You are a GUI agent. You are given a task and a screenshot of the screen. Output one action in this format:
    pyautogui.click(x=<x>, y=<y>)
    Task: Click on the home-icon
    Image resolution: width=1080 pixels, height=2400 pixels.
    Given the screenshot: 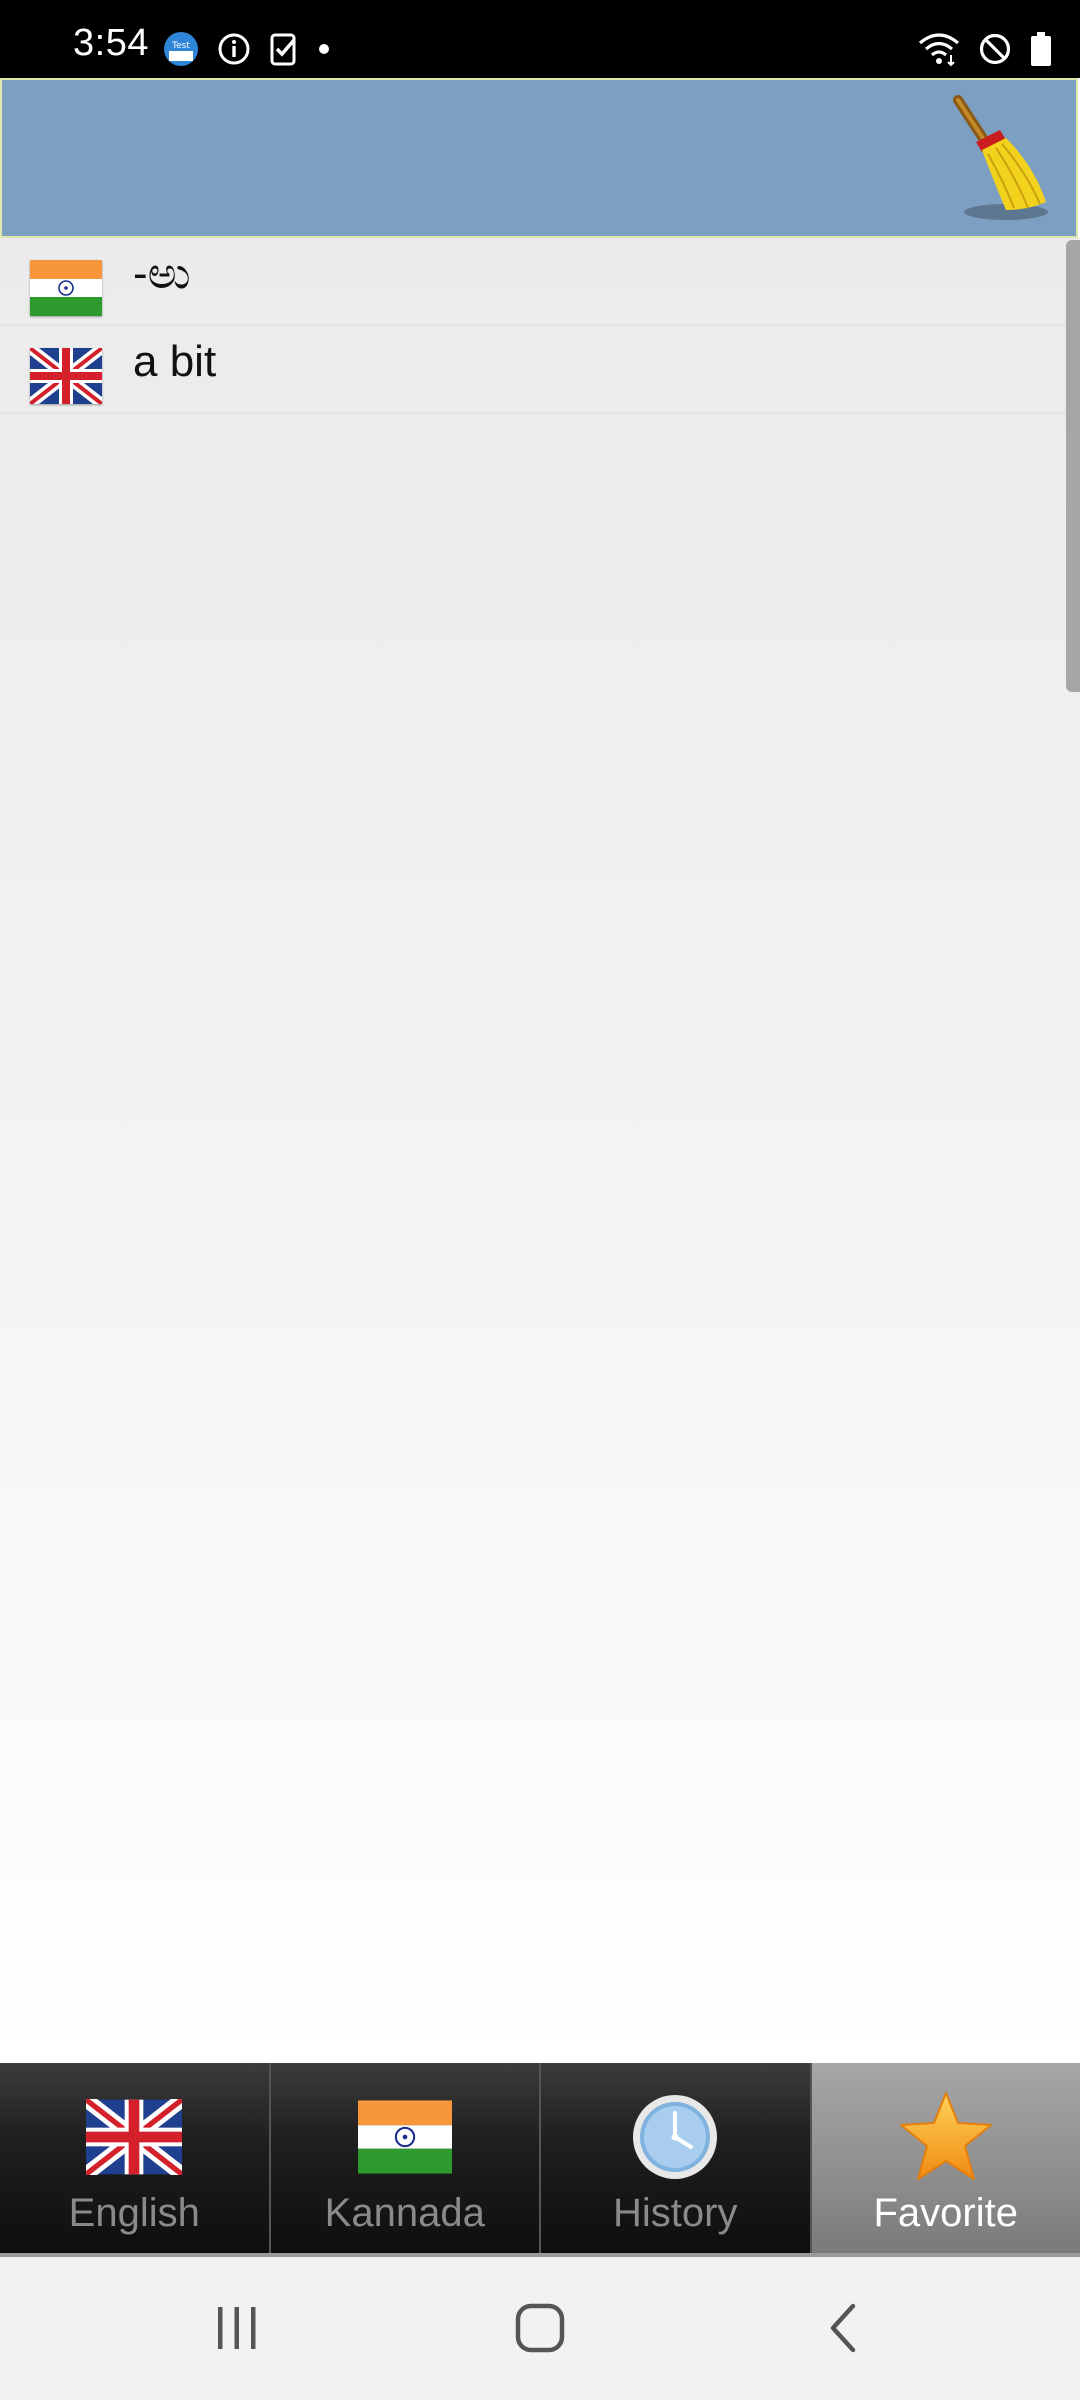 What is the action you would take?
    pyautogui.click(x=540, y=2330)
    